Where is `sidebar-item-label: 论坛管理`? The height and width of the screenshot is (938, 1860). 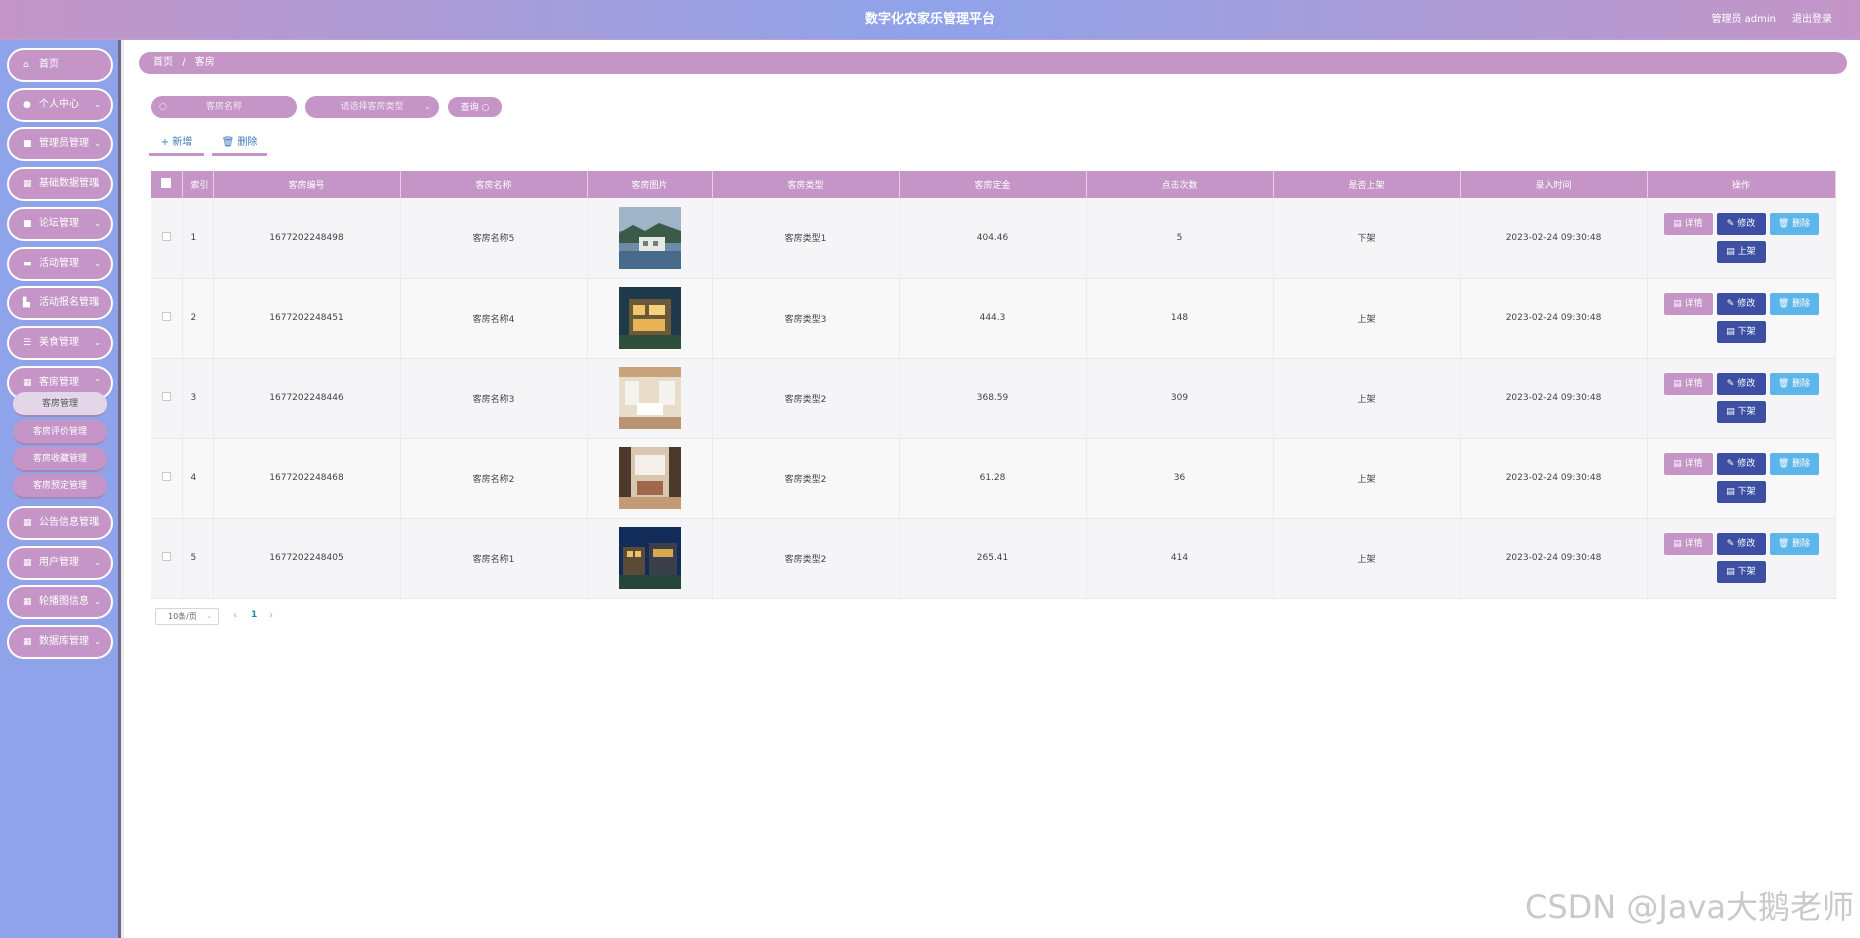
sidebar-item-label: 论坛管理 is located at coordinates (59, 223).